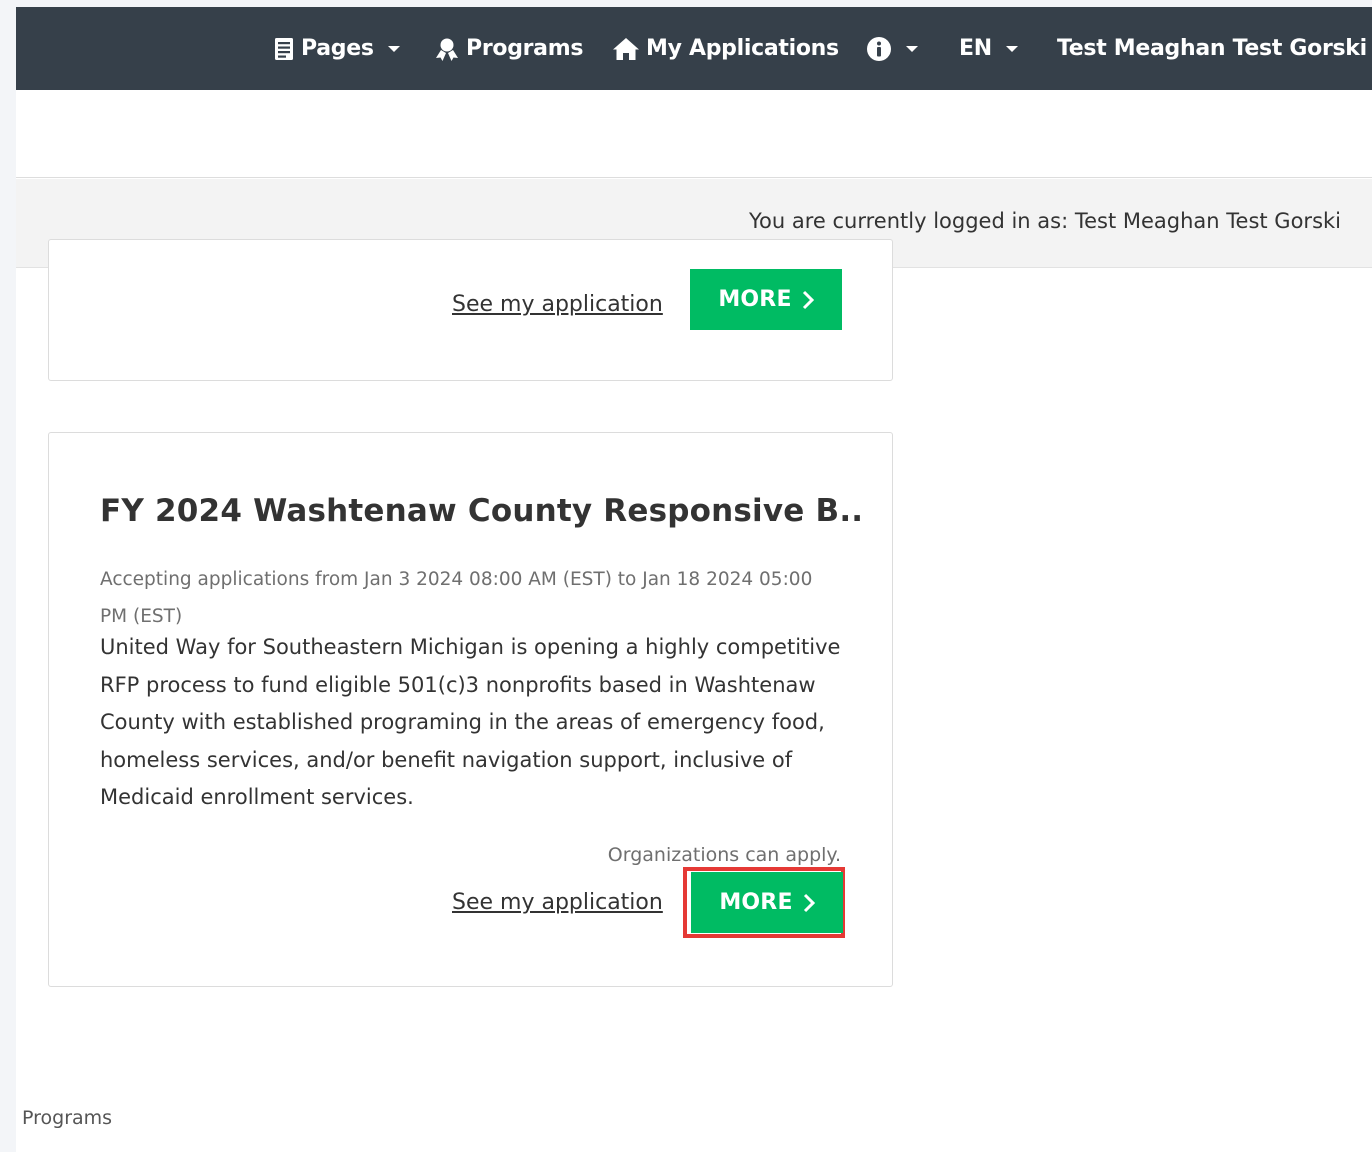  I want to click on info-icon, so click(879, 49).